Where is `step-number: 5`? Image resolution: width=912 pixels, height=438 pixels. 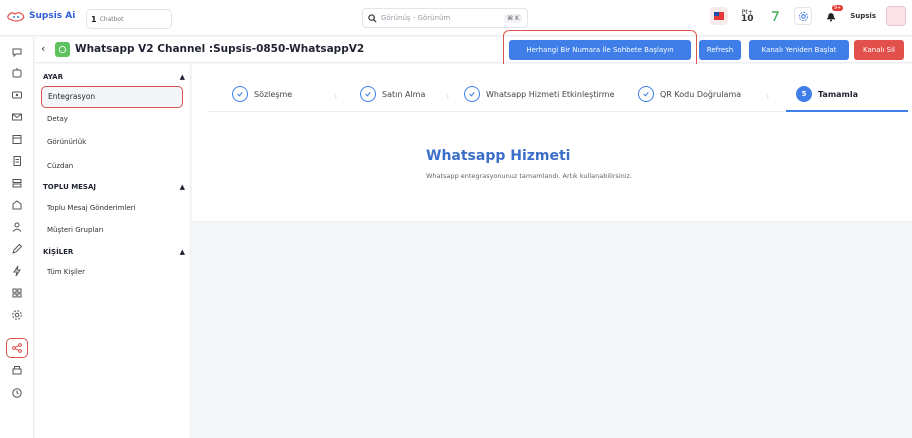
step-number: 5 is located at coordinates (804, 94).